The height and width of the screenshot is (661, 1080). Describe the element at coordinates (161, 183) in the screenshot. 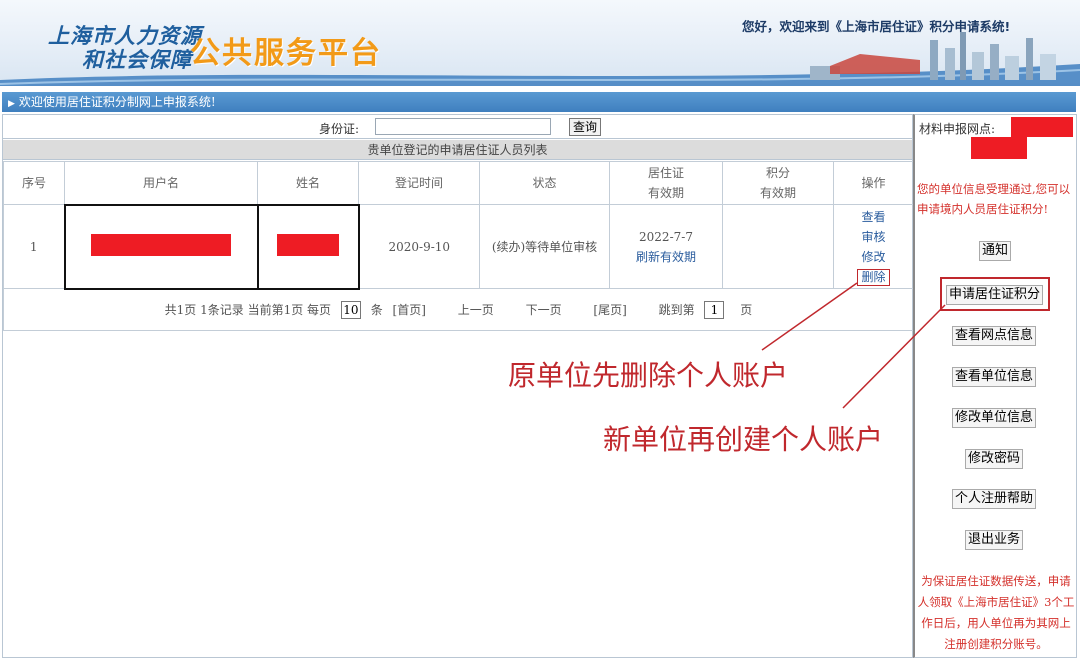

I see `col-username: 用户名` at that location.